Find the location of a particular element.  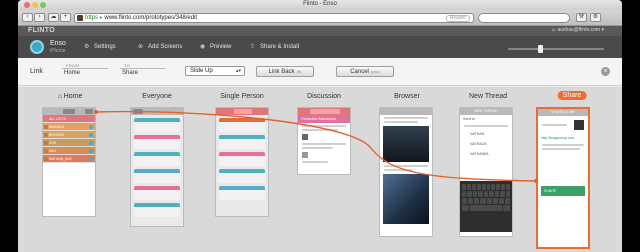

list-item: AMANDA is located at coordinates (69, 127).